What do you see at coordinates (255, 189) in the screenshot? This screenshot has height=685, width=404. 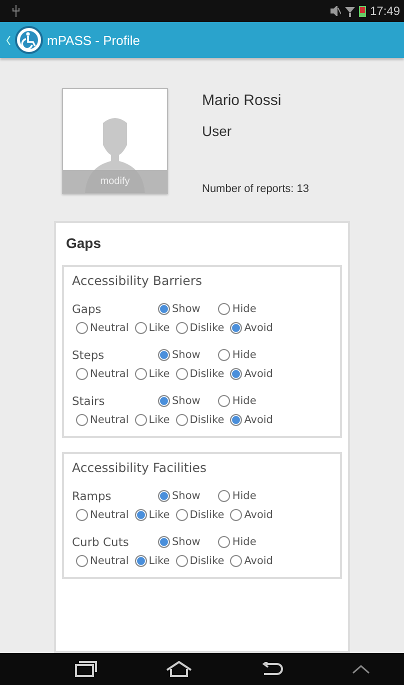 I see `report-count: Number of reports: 13` at bounding box center [255, 189].